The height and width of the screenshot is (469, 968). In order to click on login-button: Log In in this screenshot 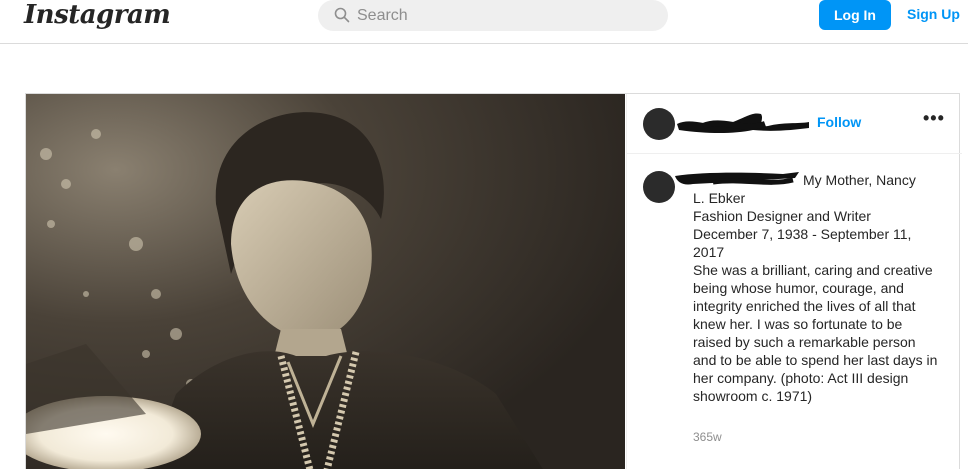, I will do `click(855, 15)`.